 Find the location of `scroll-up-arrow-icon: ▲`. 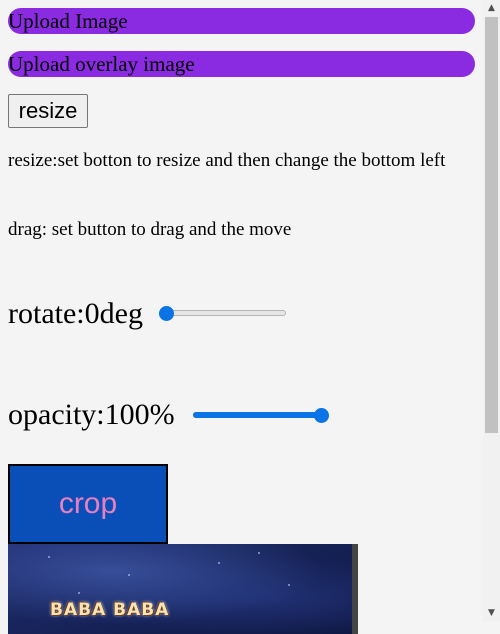

scroll-up-arrow-icon: ▲ is located at coordinates (491, 8).